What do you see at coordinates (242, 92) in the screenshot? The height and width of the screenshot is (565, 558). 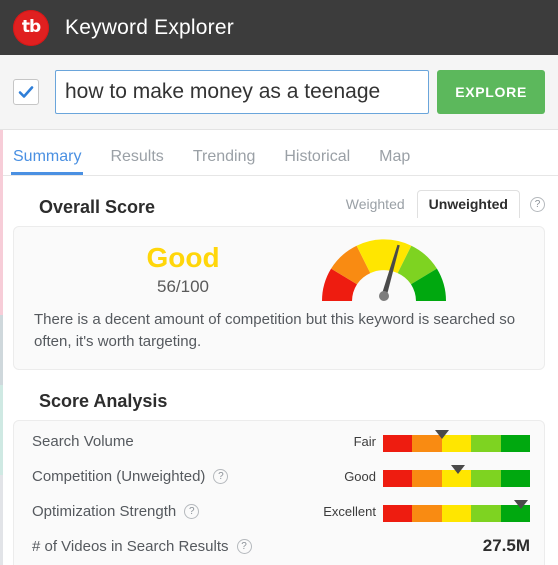 I see `keyword-search-input` at bounding box center [242, 92].